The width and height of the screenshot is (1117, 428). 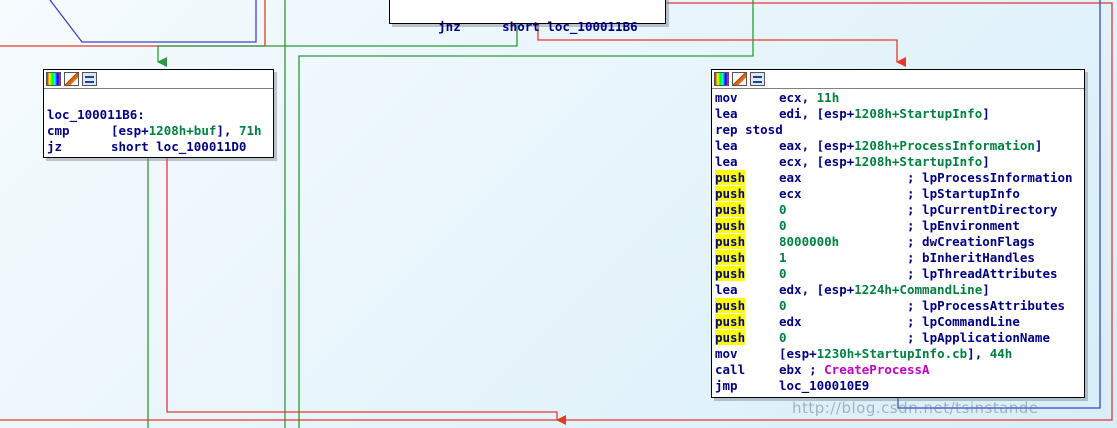 I want to click on instruction-line: push 8000000h ; dwCreationFlags, so click(x=899, y=242).